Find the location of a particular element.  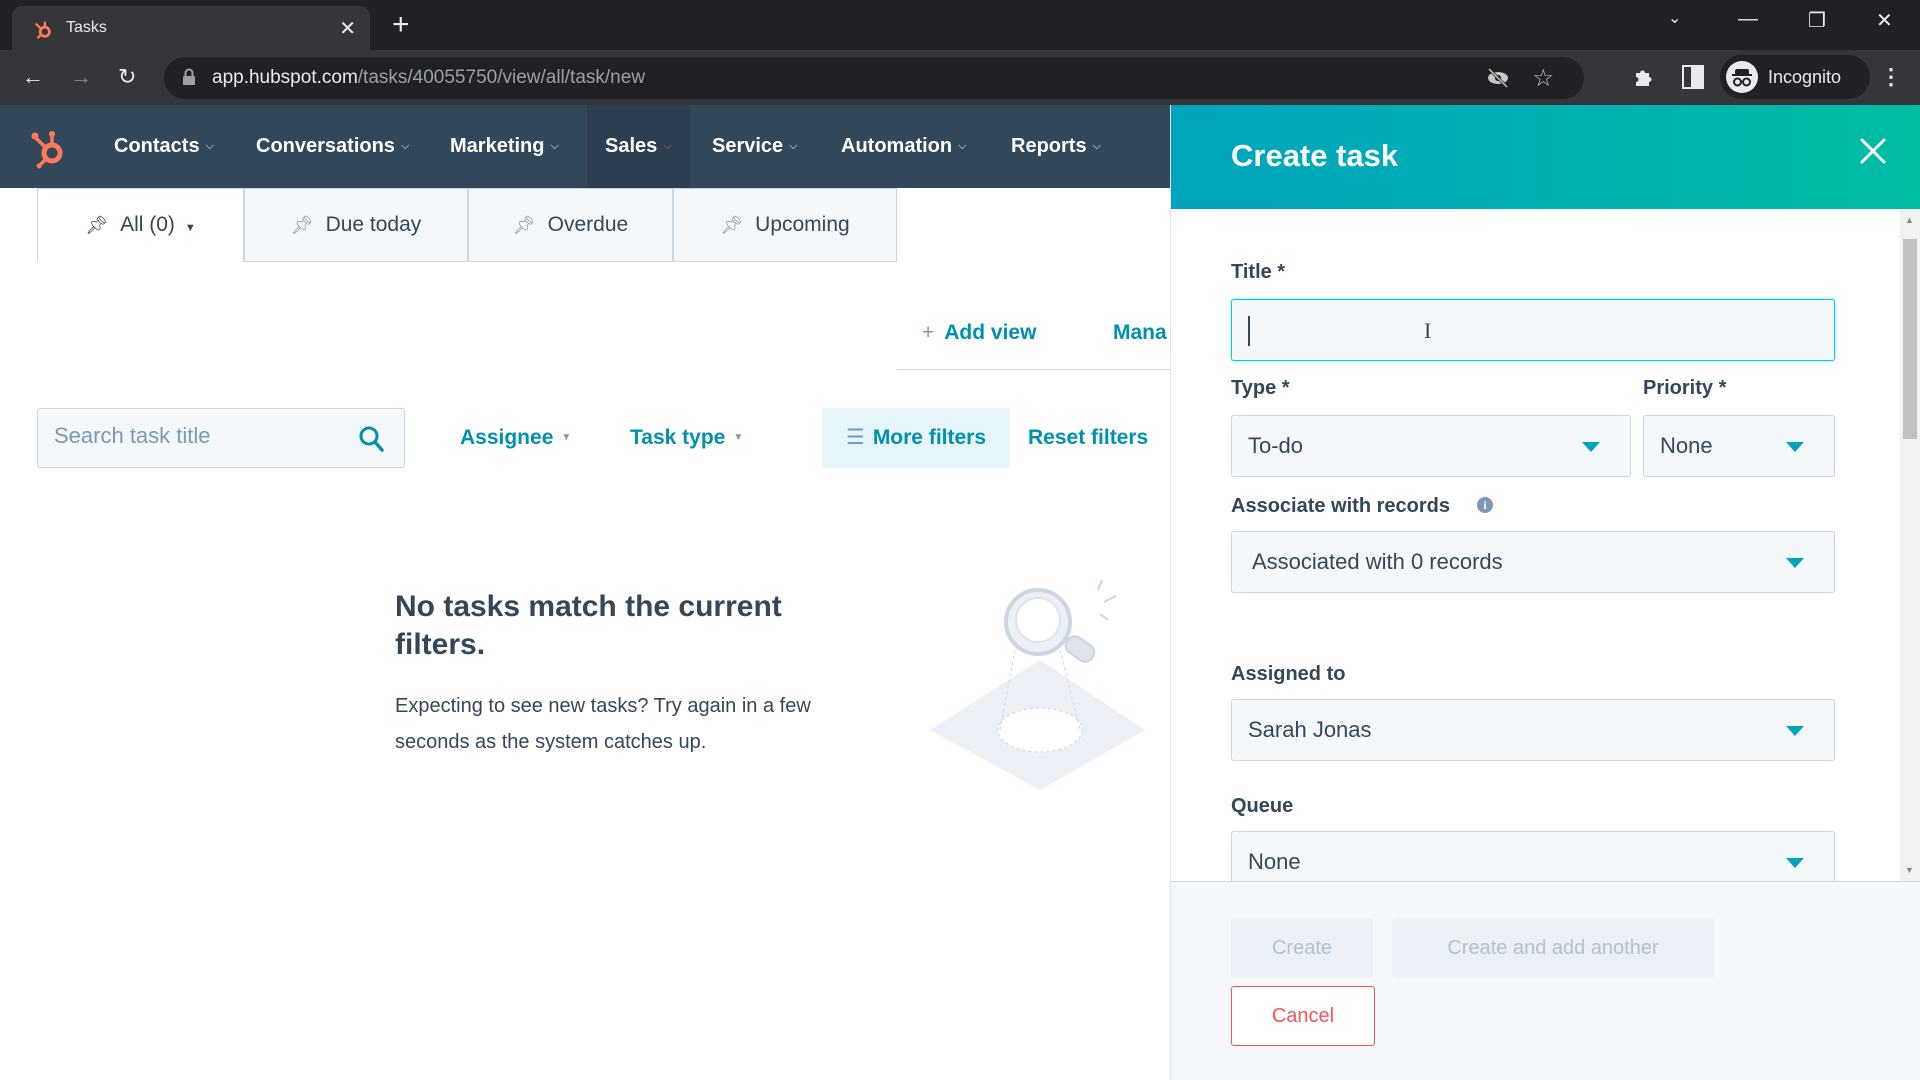

reset-filters-button: Reset filters is located at coordinates (1088, 438).